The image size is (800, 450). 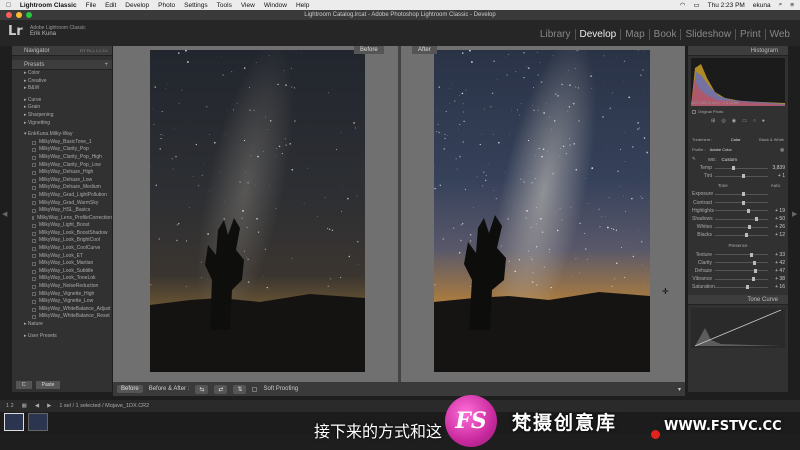 What do you see at coordinates (62, 204) in the screenshot?
I see `preset-item: MilkyWay_Grad_WarmSky` at bounding box center [62, 204].